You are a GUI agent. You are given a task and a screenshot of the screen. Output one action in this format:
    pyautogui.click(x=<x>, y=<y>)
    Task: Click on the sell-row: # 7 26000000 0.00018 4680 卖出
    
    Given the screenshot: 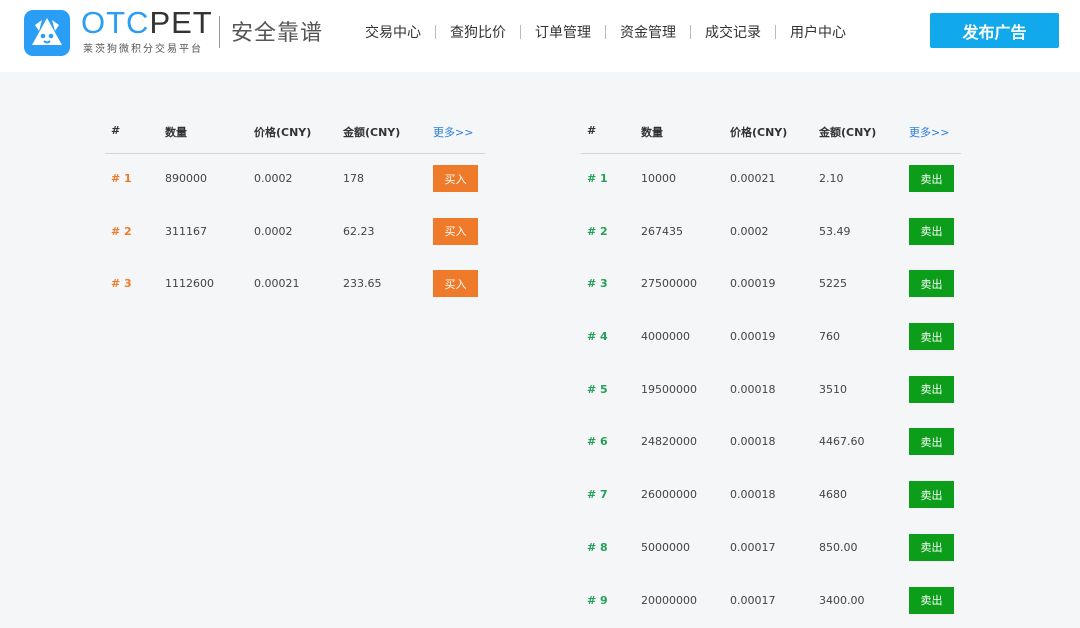 What is the action you would take?
    pyautogui.click(x=771, y=496)
    